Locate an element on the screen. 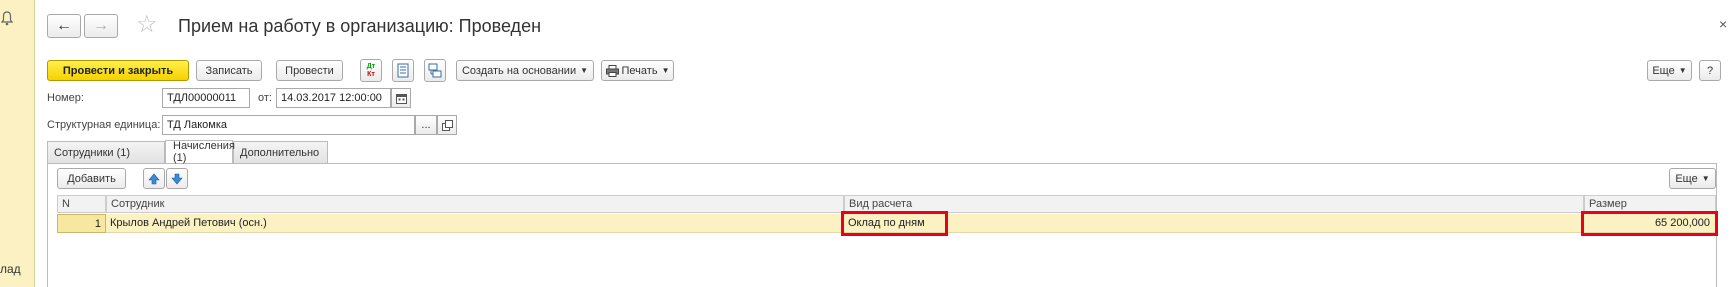  open-link-icon is located at coordinates (447, 125).